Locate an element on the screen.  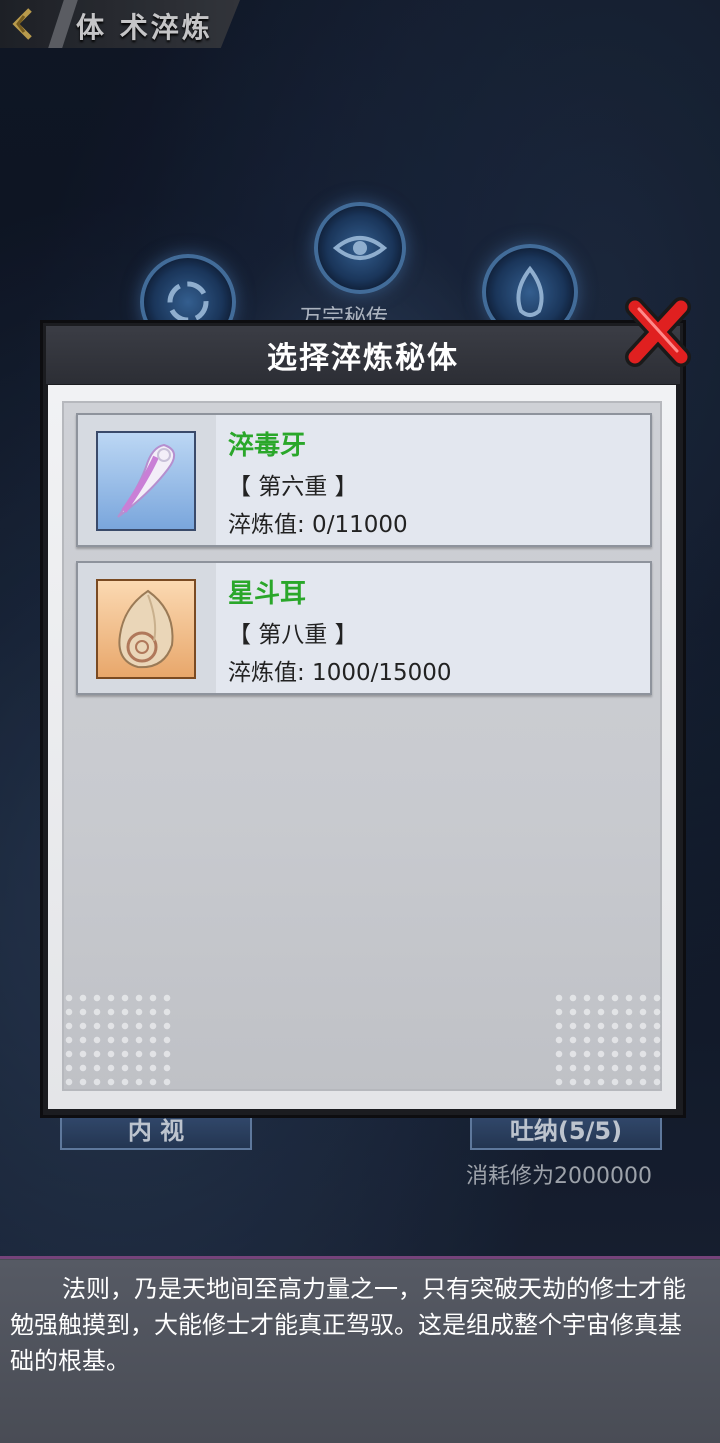
item-tier: 【 第八重 】 is located at coordinates (293, 635).